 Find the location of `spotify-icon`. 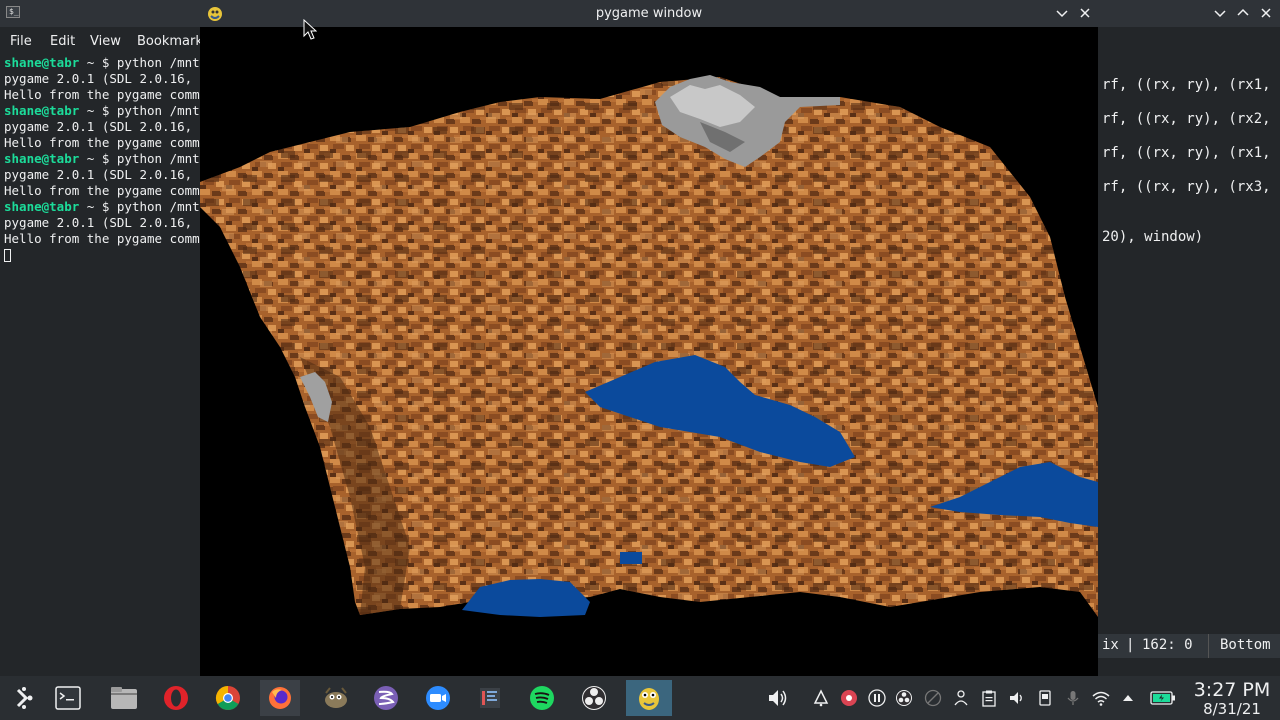

spotify-icon is located at coordinates (542, 698).